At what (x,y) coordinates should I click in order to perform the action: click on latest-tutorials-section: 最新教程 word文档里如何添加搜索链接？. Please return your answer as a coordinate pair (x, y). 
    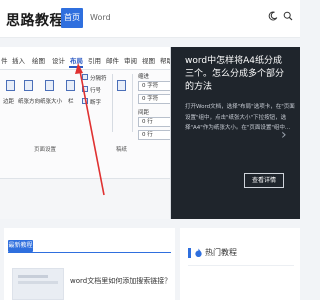
    Looking at the image, I should click on (89, 264).